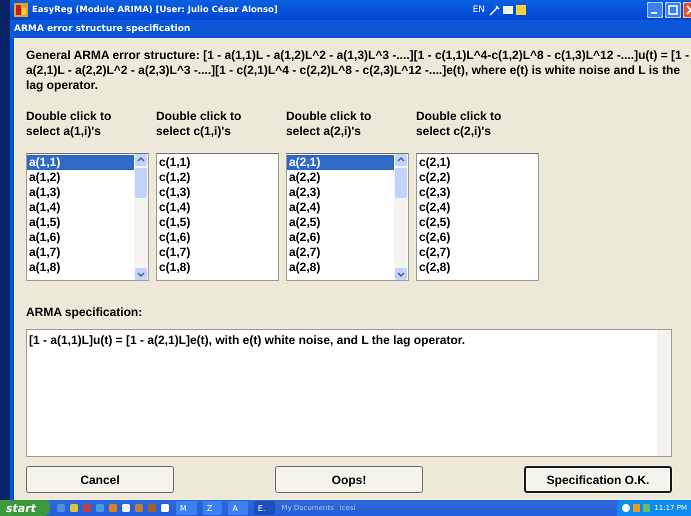 The image size is (691, 516). I want to click on list-item: a(1,2), so click(80, 177).